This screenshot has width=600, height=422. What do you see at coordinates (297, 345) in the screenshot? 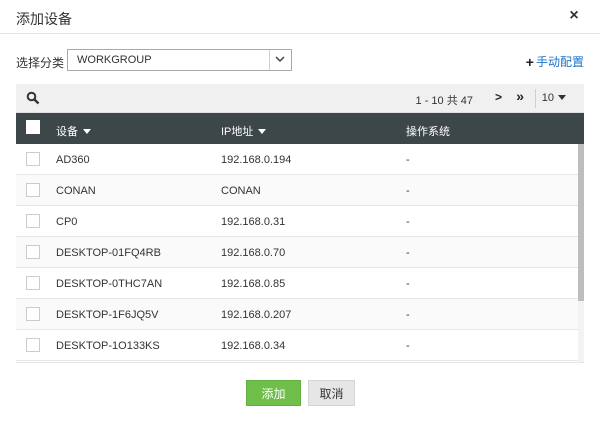
I see `table-row: DESKTOP-1O133KS 192.168.0.34 -` at bounding box center [297, 345].